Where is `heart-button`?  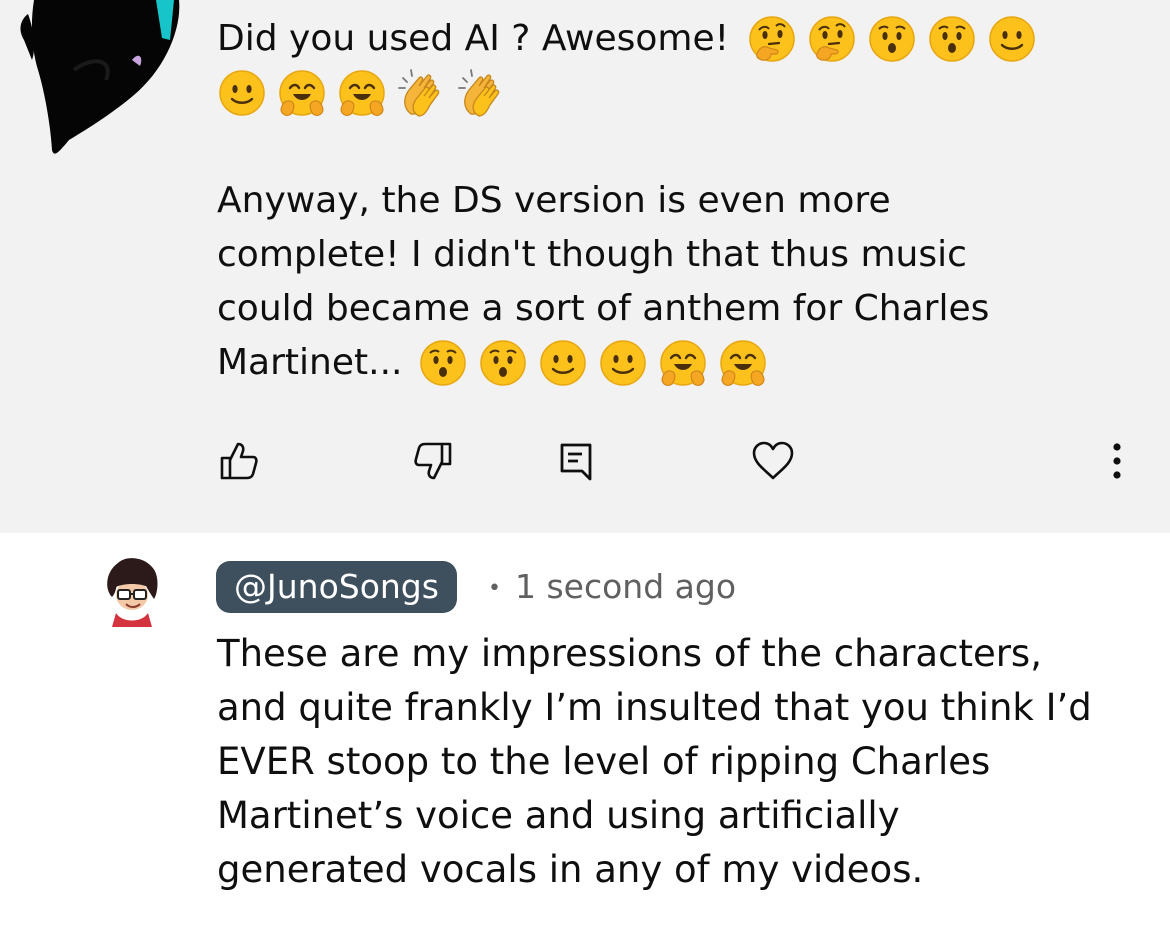
heart-button is located at coordinates (773, 461).